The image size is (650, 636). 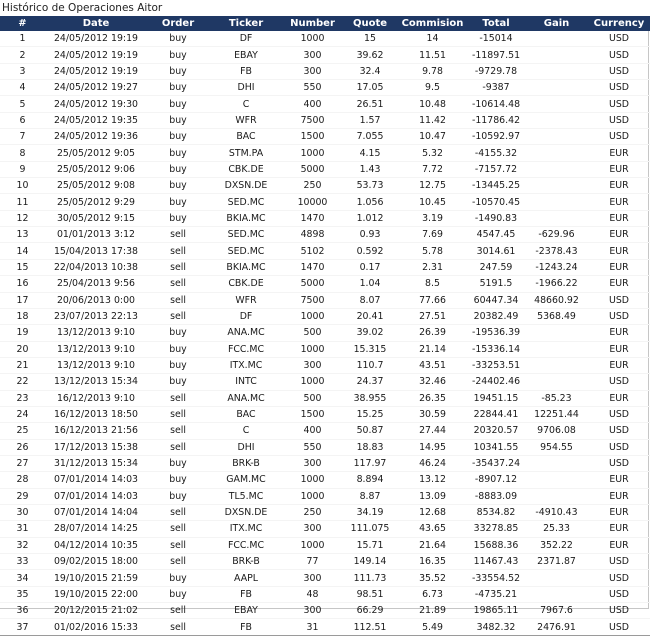 I want to click on cell-ticker: GAM.MC, so click(x=246, y=480).